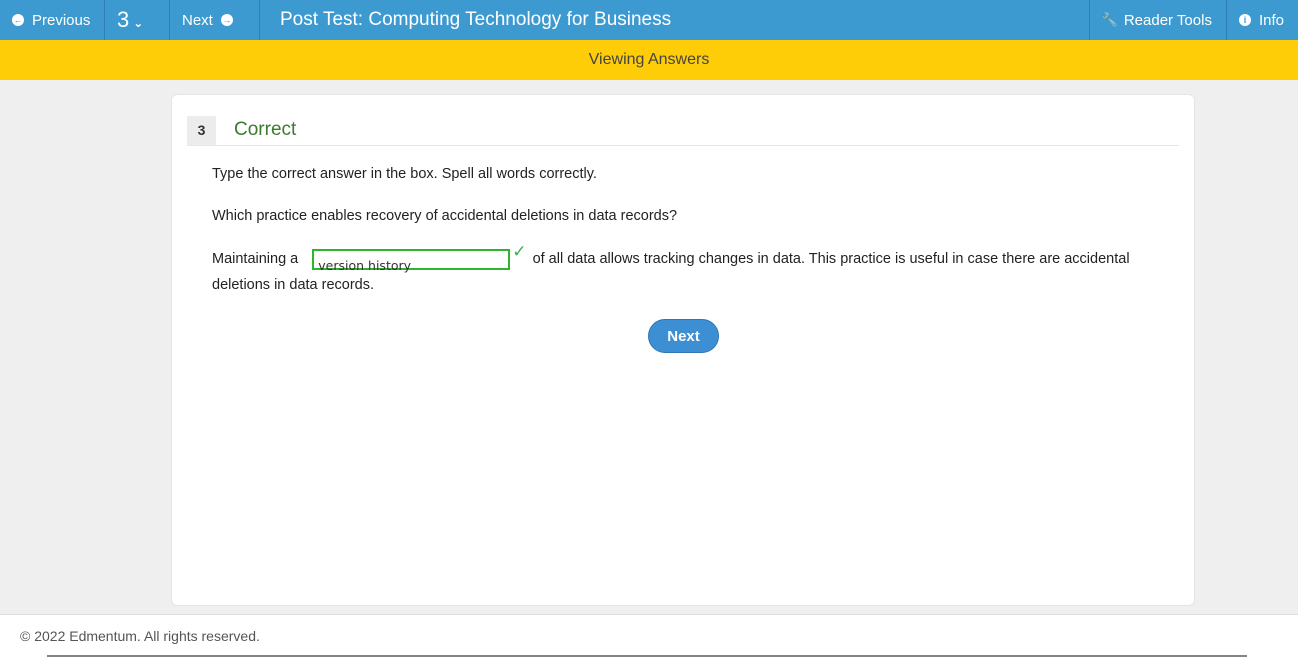 Image resolution: width=1298 pixels, height=657 pixels. What do you see at coordinates (411, 260) in the screenshot?
I see `answer-field: version history` at bounding box center [411, 260].